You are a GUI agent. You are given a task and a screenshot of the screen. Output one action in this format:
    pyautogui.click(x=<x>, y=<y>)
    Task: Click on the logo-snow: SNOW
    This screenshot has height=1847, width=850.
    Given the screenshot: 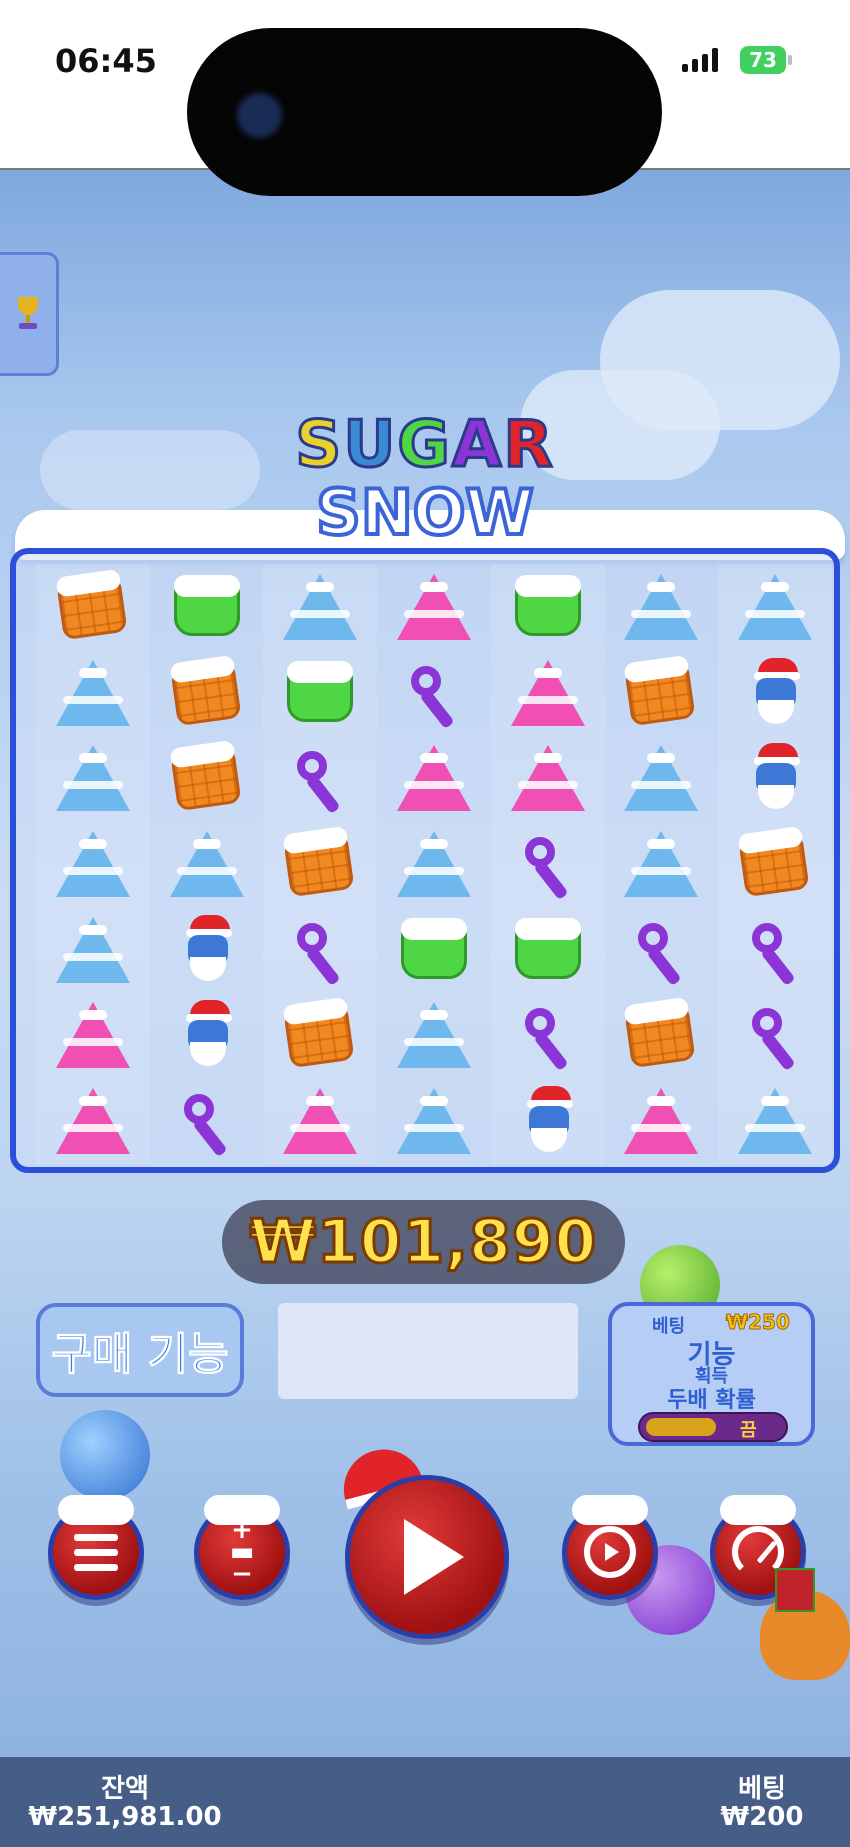 What is the action you would take?
    pyautogui.click(x=425, y=512)
    